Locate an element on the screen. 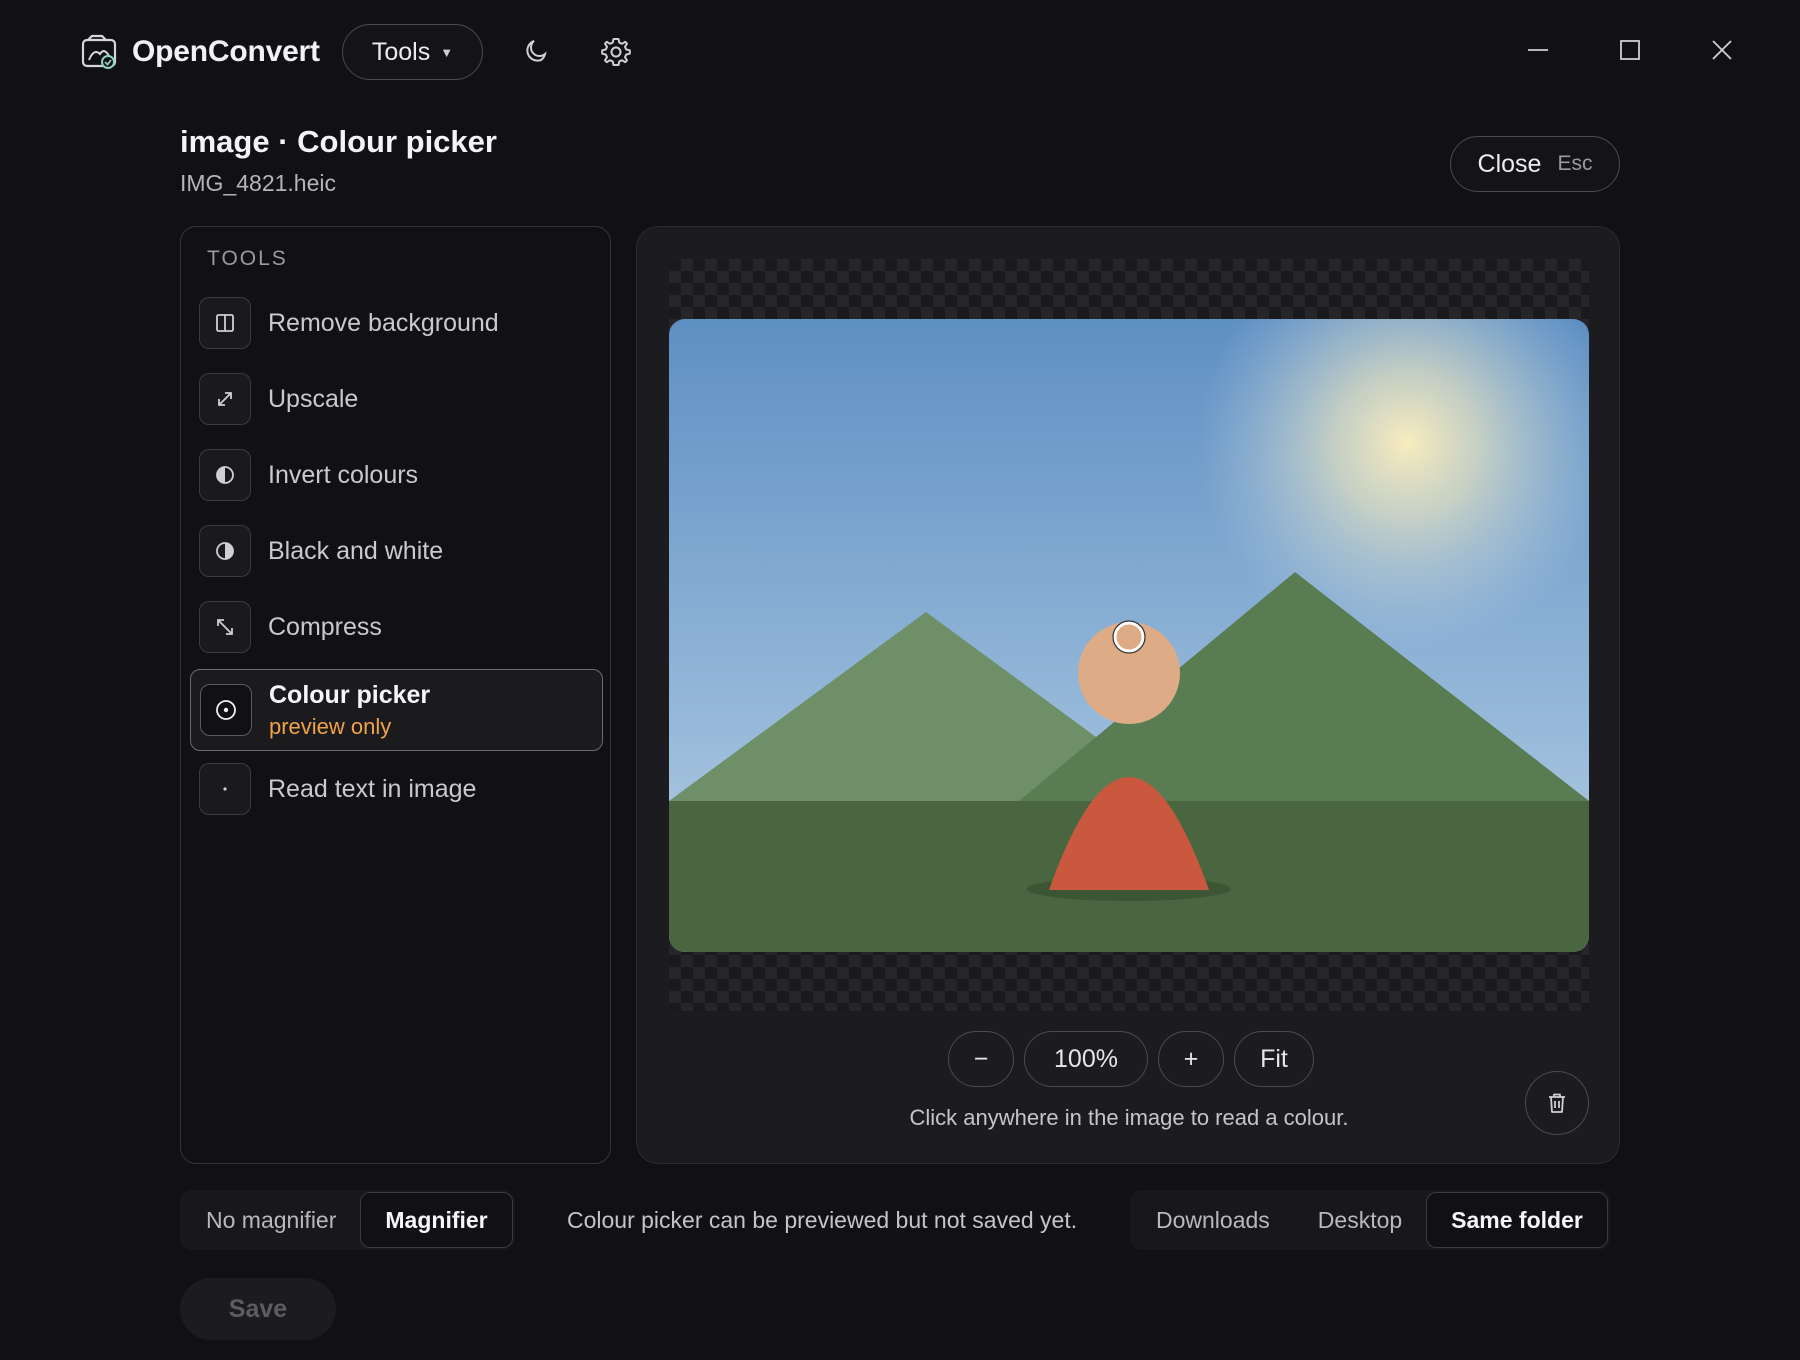 This screenshot has height=1360, width=1800. app-brand: OpenConvert is located at coordinates (200, 52).